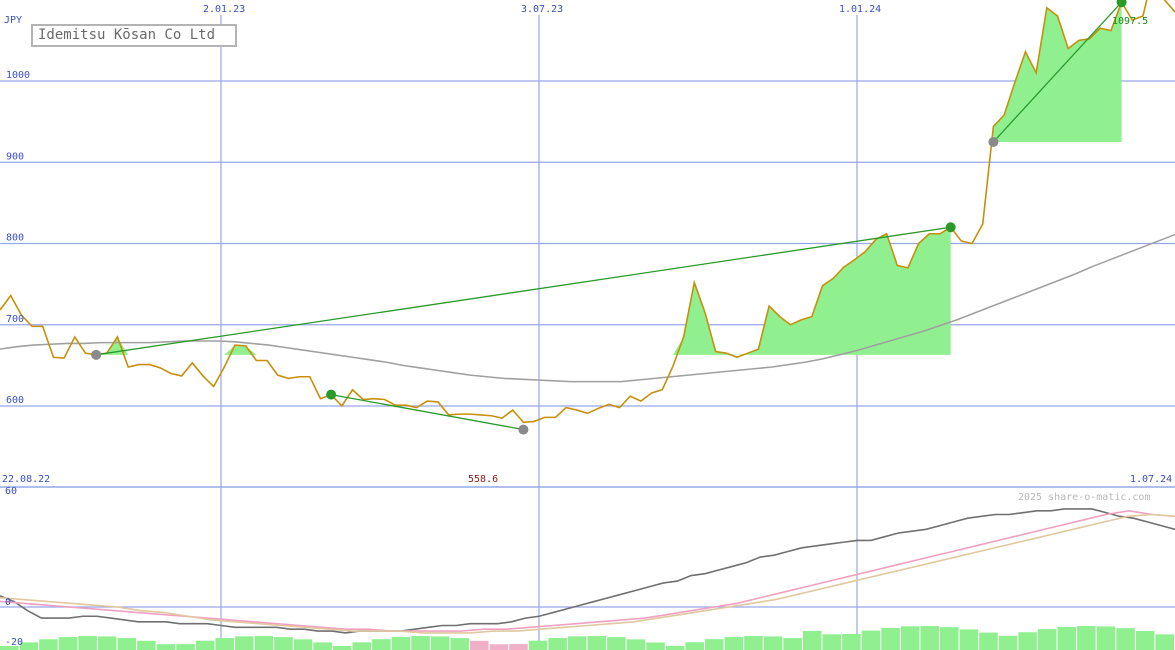  I want to click on x-date-label-0: 2.01.23, so click(224, 9).